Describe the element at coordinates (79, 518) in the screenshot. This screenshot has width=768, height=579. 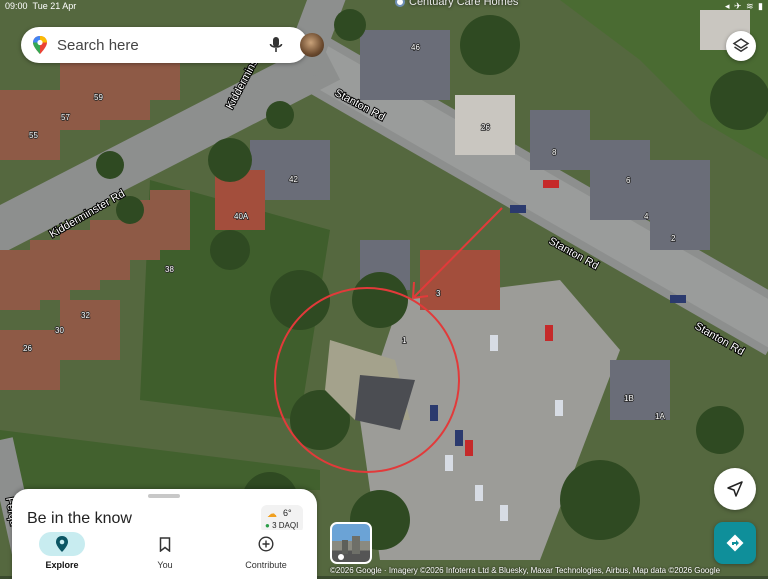
I see `sheet-title: Be in the know` at that location.